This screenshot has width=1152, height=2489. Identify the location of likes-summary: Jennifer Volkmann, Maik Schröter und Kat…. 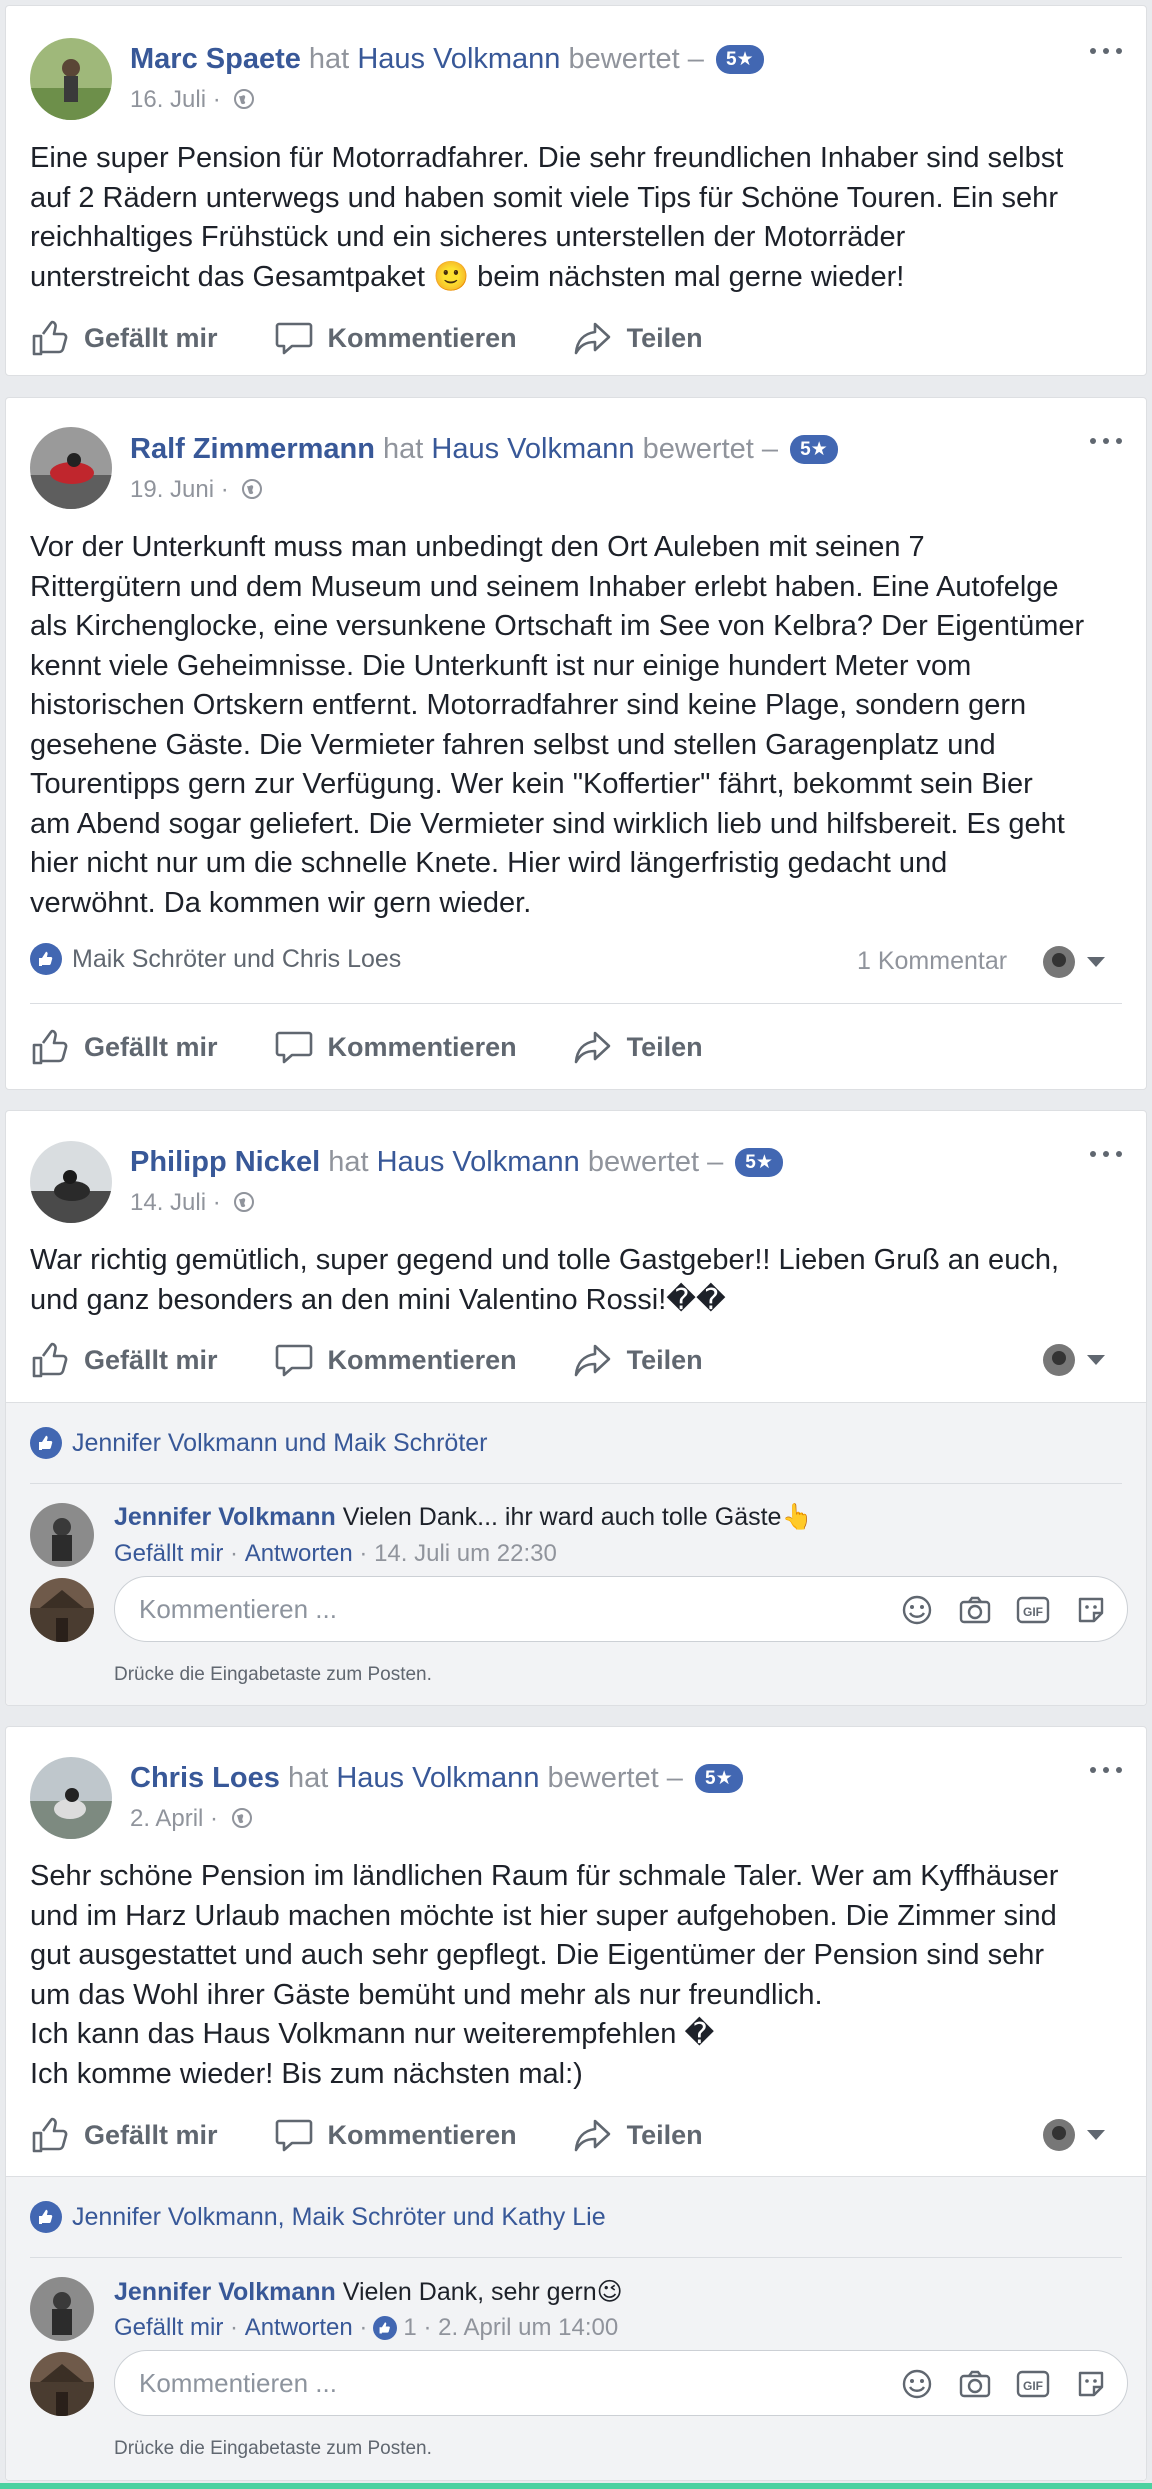
(318, 2217).